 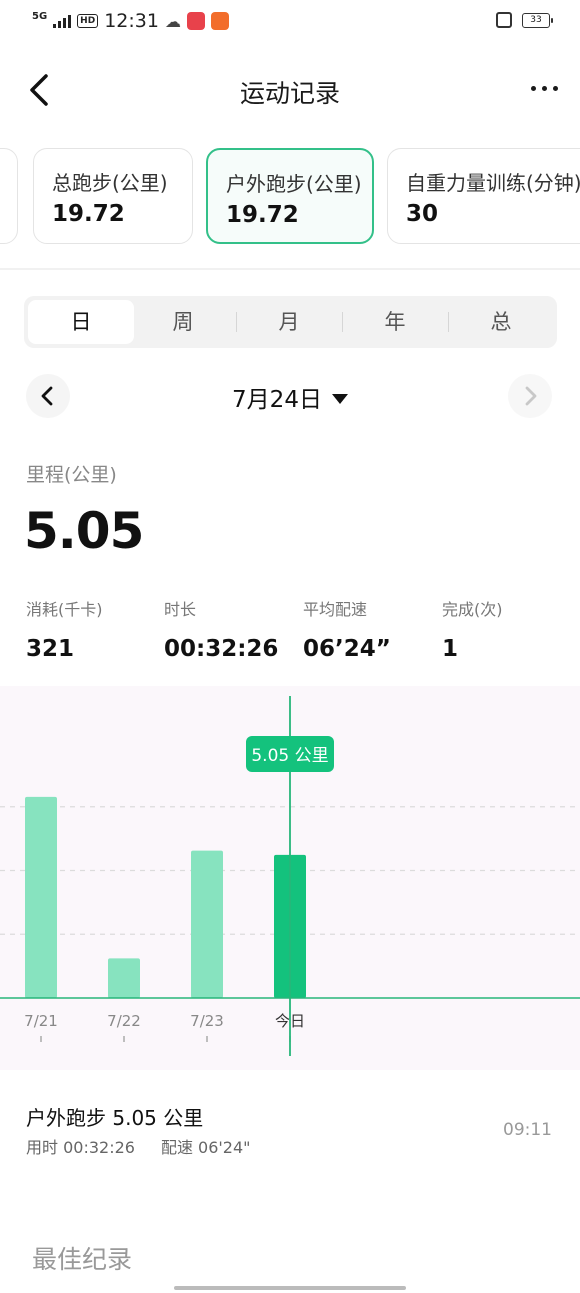 I want to click on card-bodyweight-training: 自重力量训练(分钟) 30, so click(x=483, y=196).